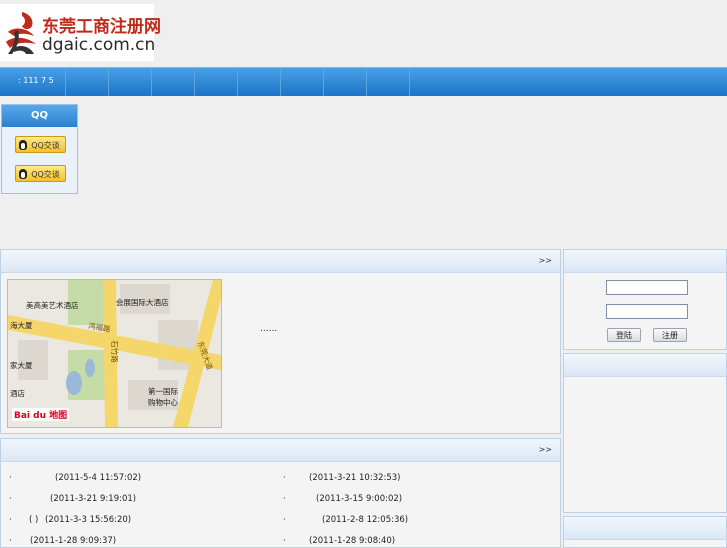 Image resolution: width=727 pixels, height=548 pixels. I want to click on qq-contact-box: QQ QQ交谈 QQ交谈, so click(39, 149).